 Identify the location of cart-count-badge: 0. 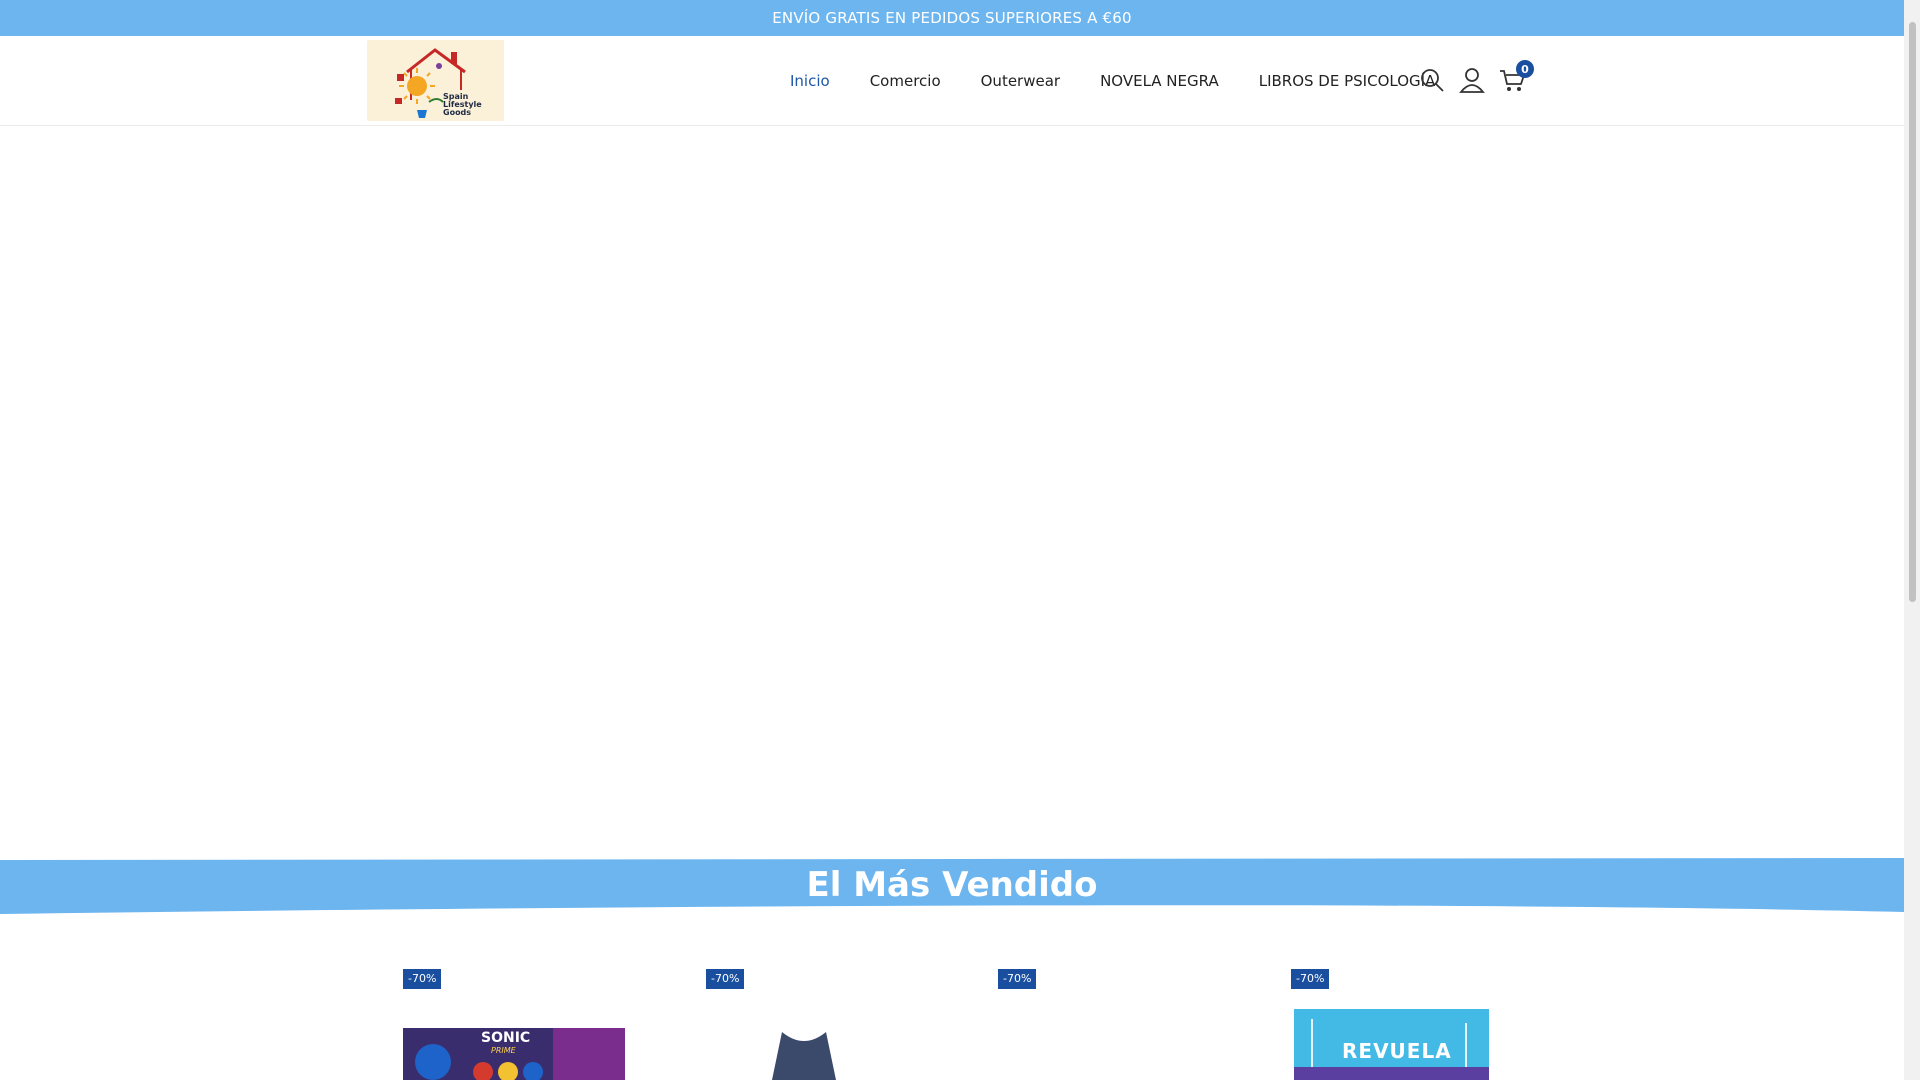
(1525, 69).